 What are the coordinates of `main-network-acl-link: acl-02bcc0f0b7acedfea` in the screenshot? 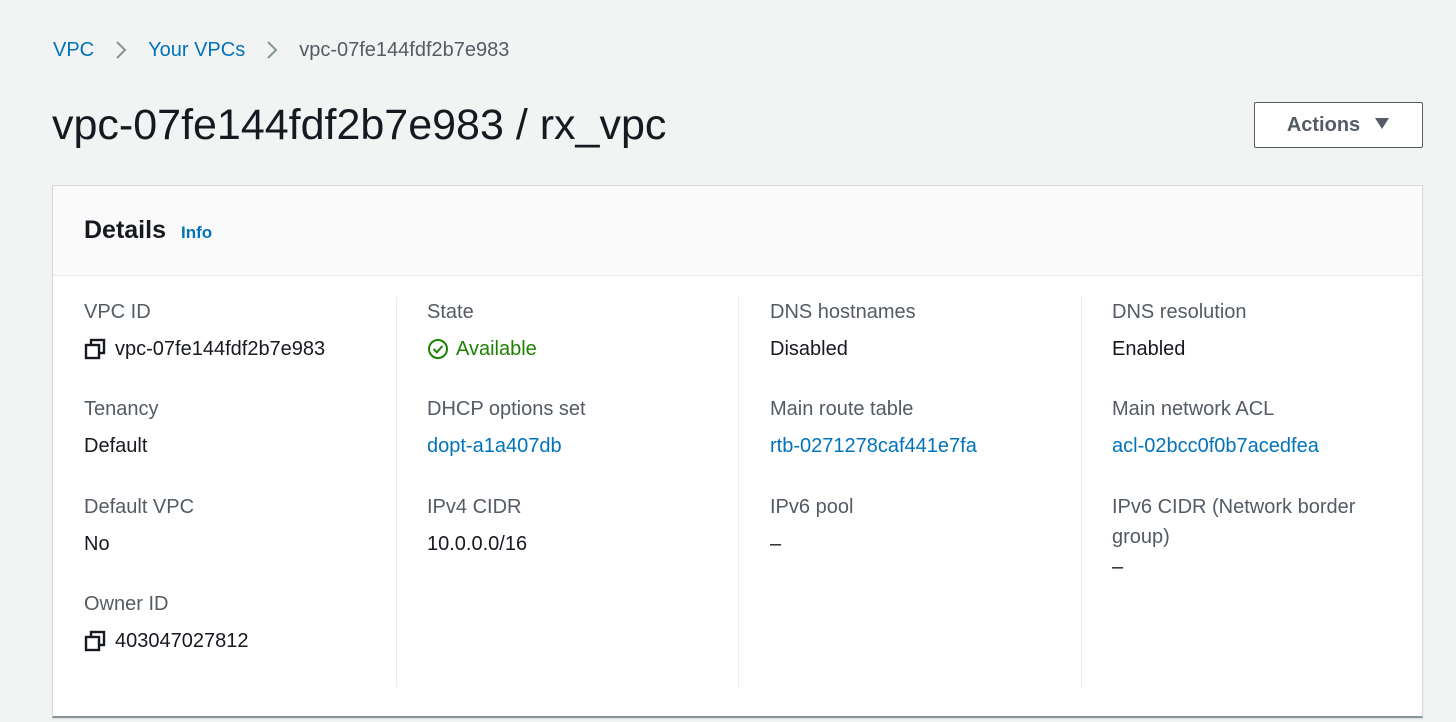 It's located at (1257, 446).